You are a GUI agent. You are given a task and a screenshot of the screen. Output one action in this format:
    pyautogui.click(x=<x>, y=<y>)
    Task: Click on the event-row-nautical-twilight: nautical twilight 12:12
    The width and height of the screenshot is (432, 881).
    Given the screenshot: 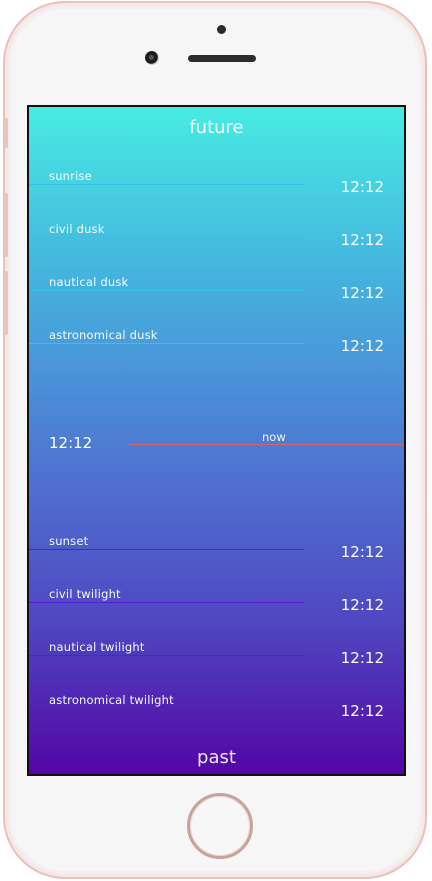 What is the action you would take?
    pyautogui.click(x=216, y=660)
    